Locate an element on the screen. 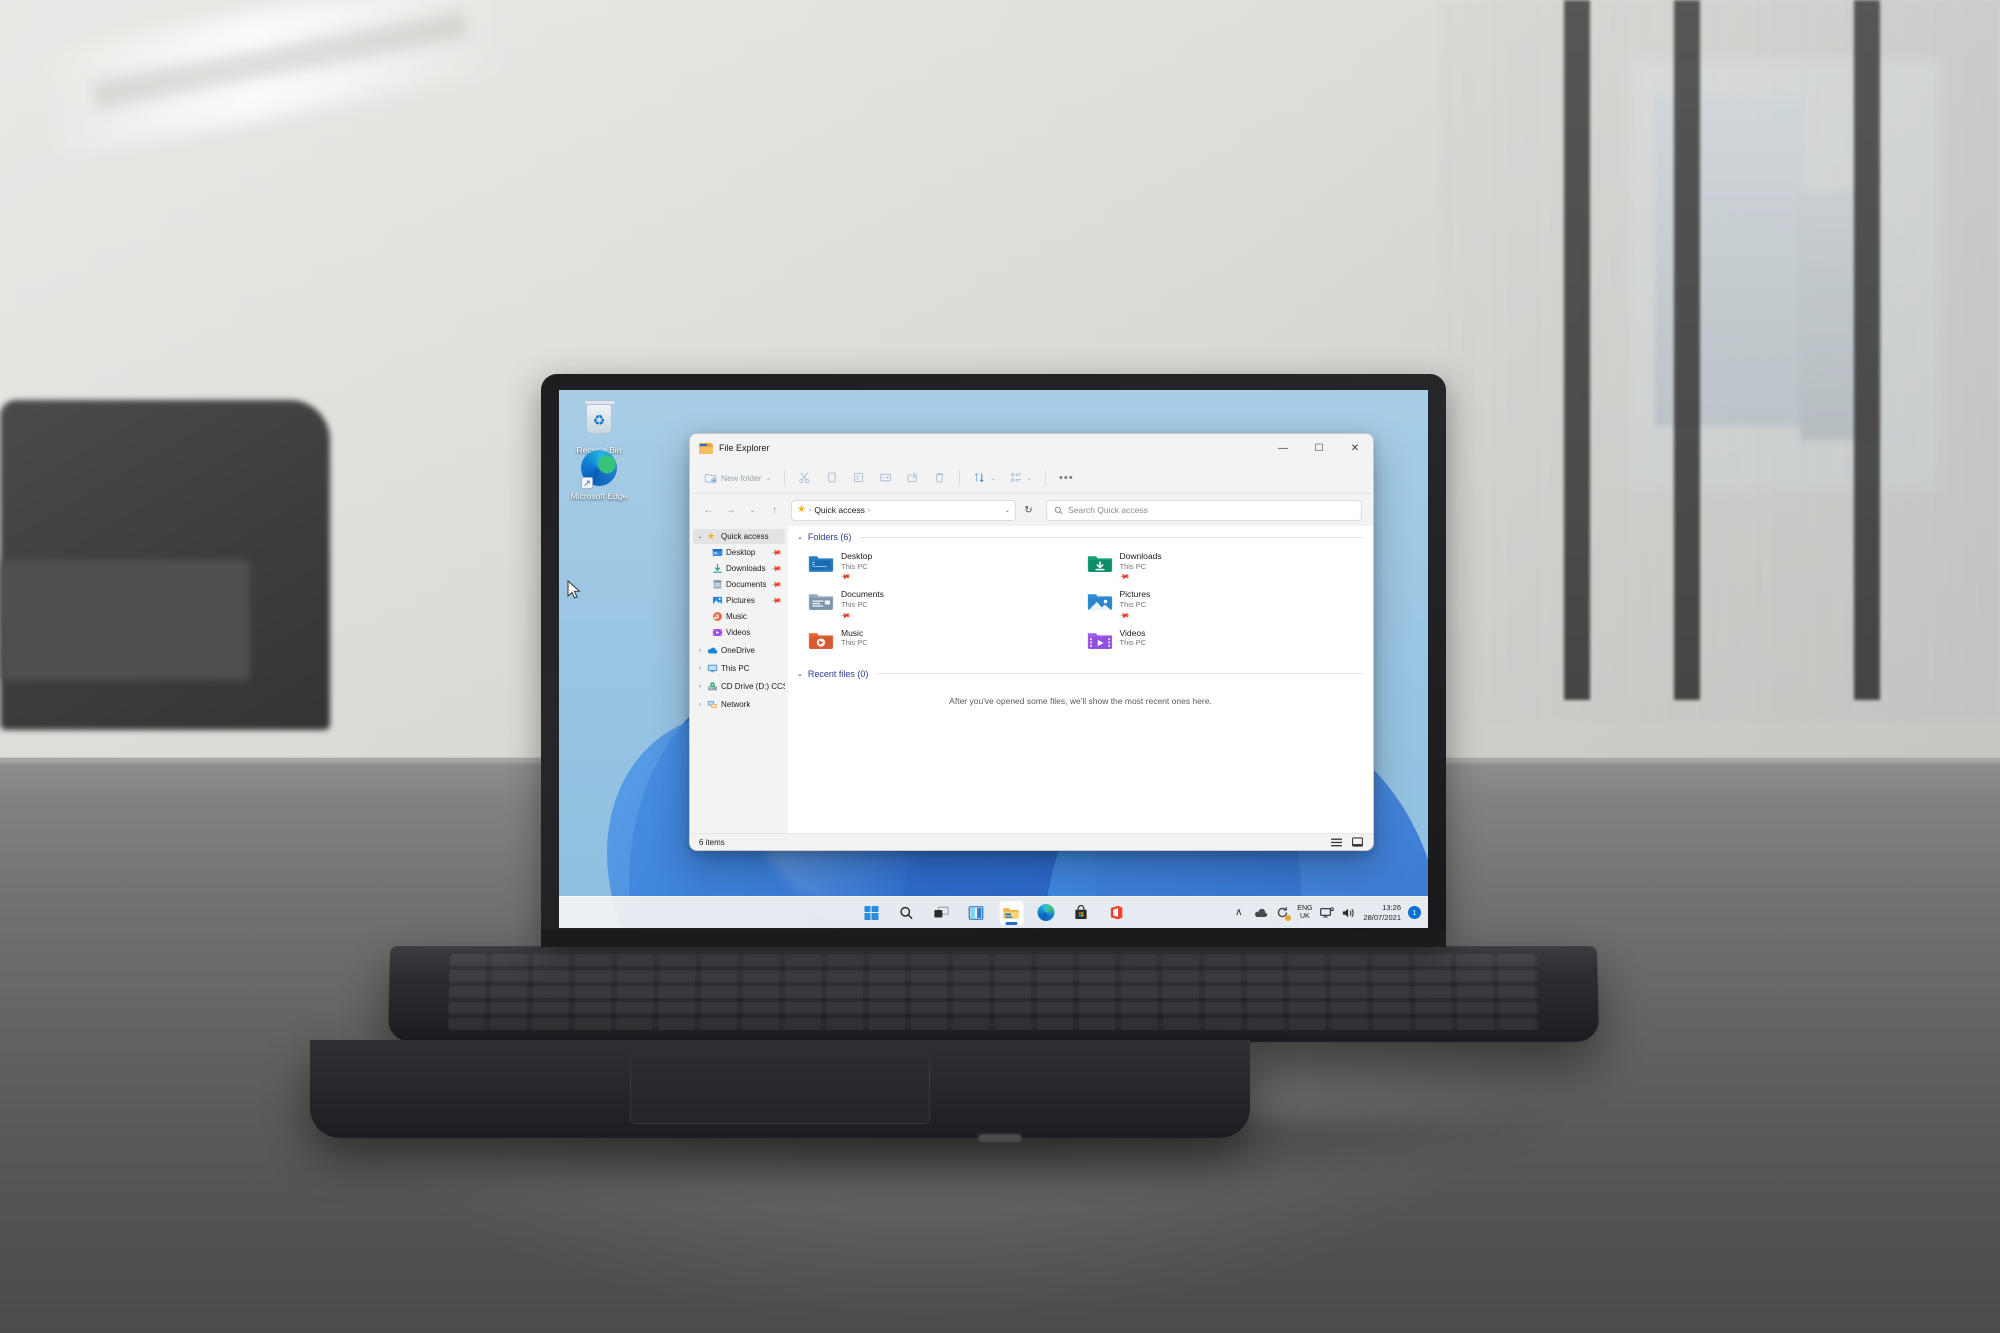 This screenshot has width=2000, height=1333. taskbar-search-button is located at coordinates (906, 913).